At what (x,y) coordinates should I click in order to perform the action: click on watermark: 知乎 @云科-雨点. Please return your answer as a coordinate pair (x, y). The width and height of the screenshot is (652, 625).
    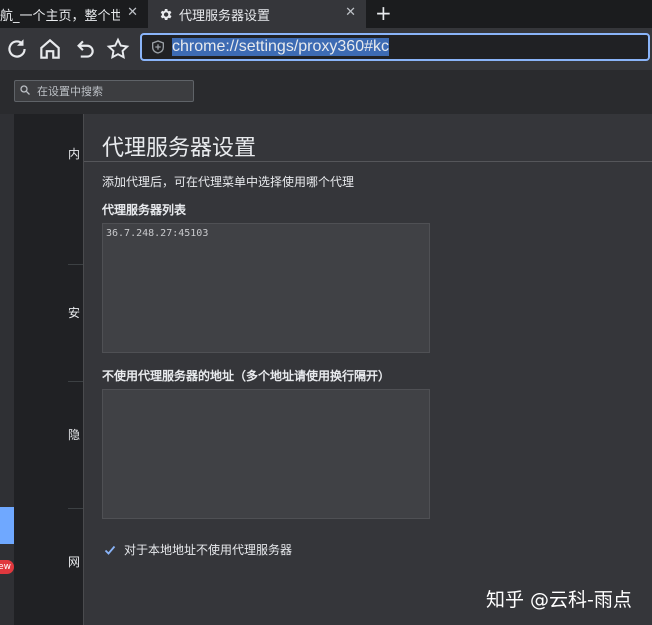
    Looking at the image, I should click on (559, 600).